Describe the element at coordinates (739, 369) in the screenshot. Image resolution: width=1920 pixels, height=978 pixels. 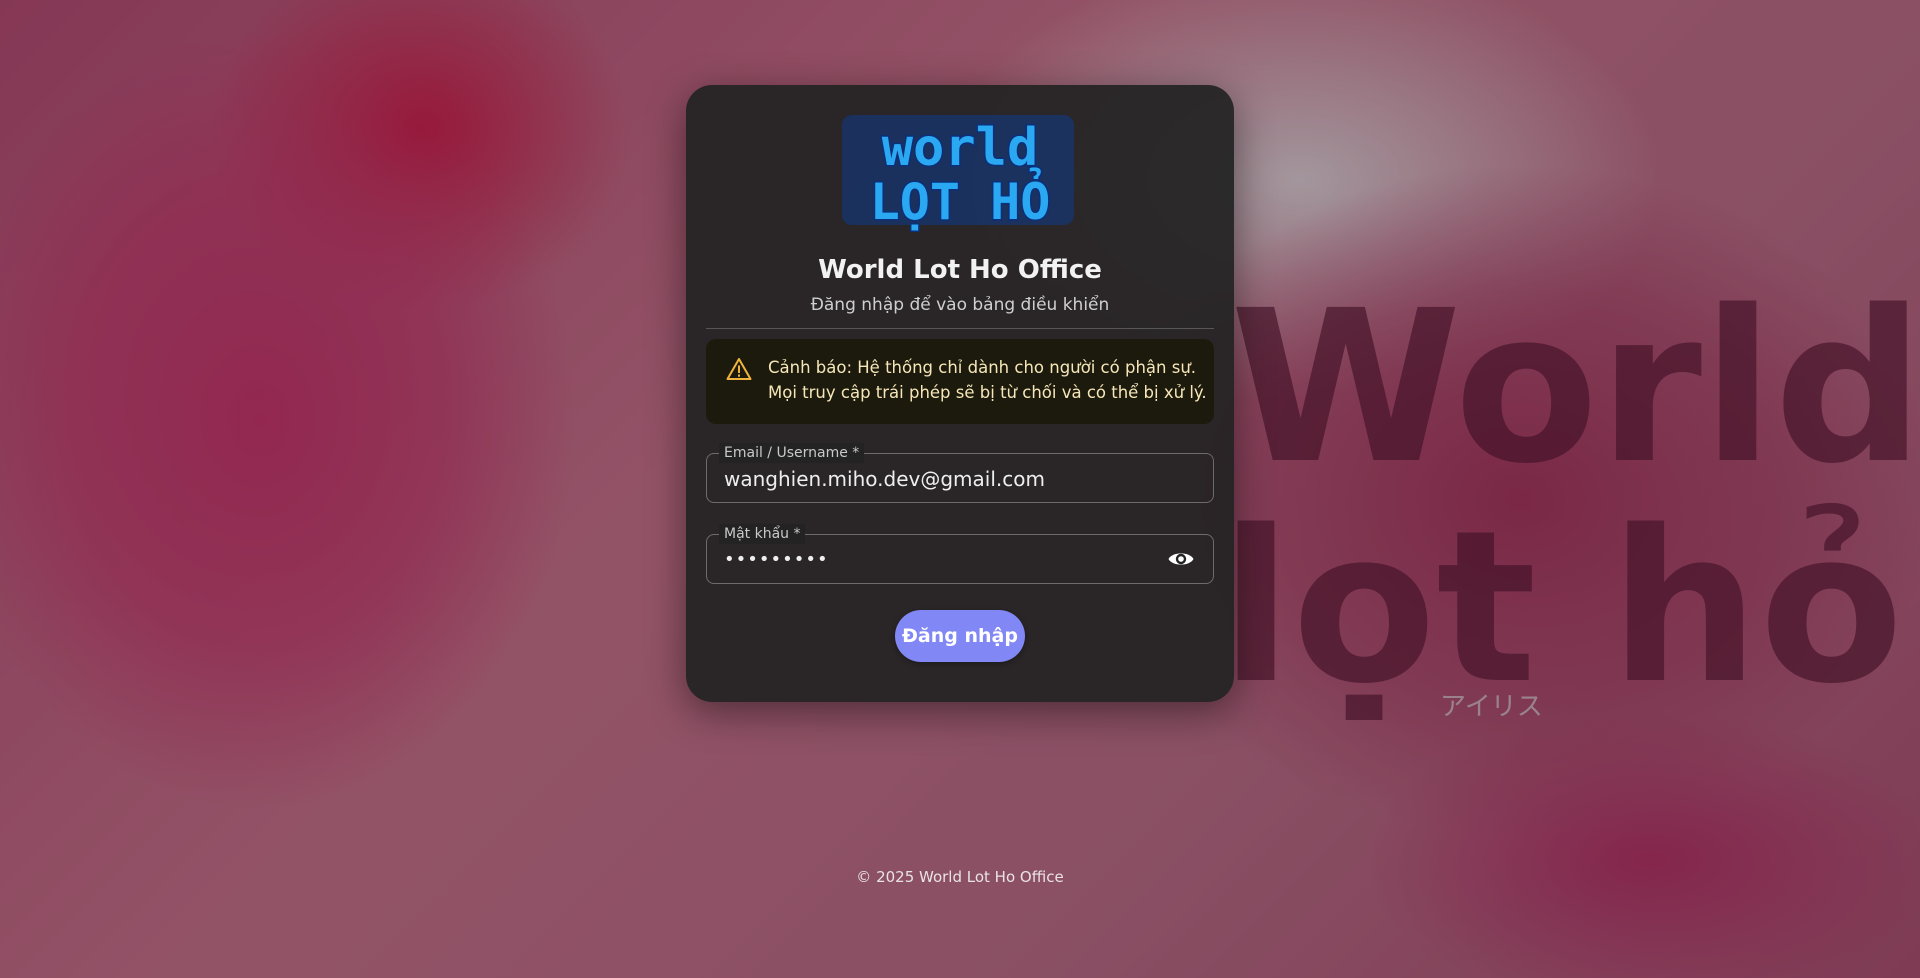
I see `warning-triangle-icon` at that location.